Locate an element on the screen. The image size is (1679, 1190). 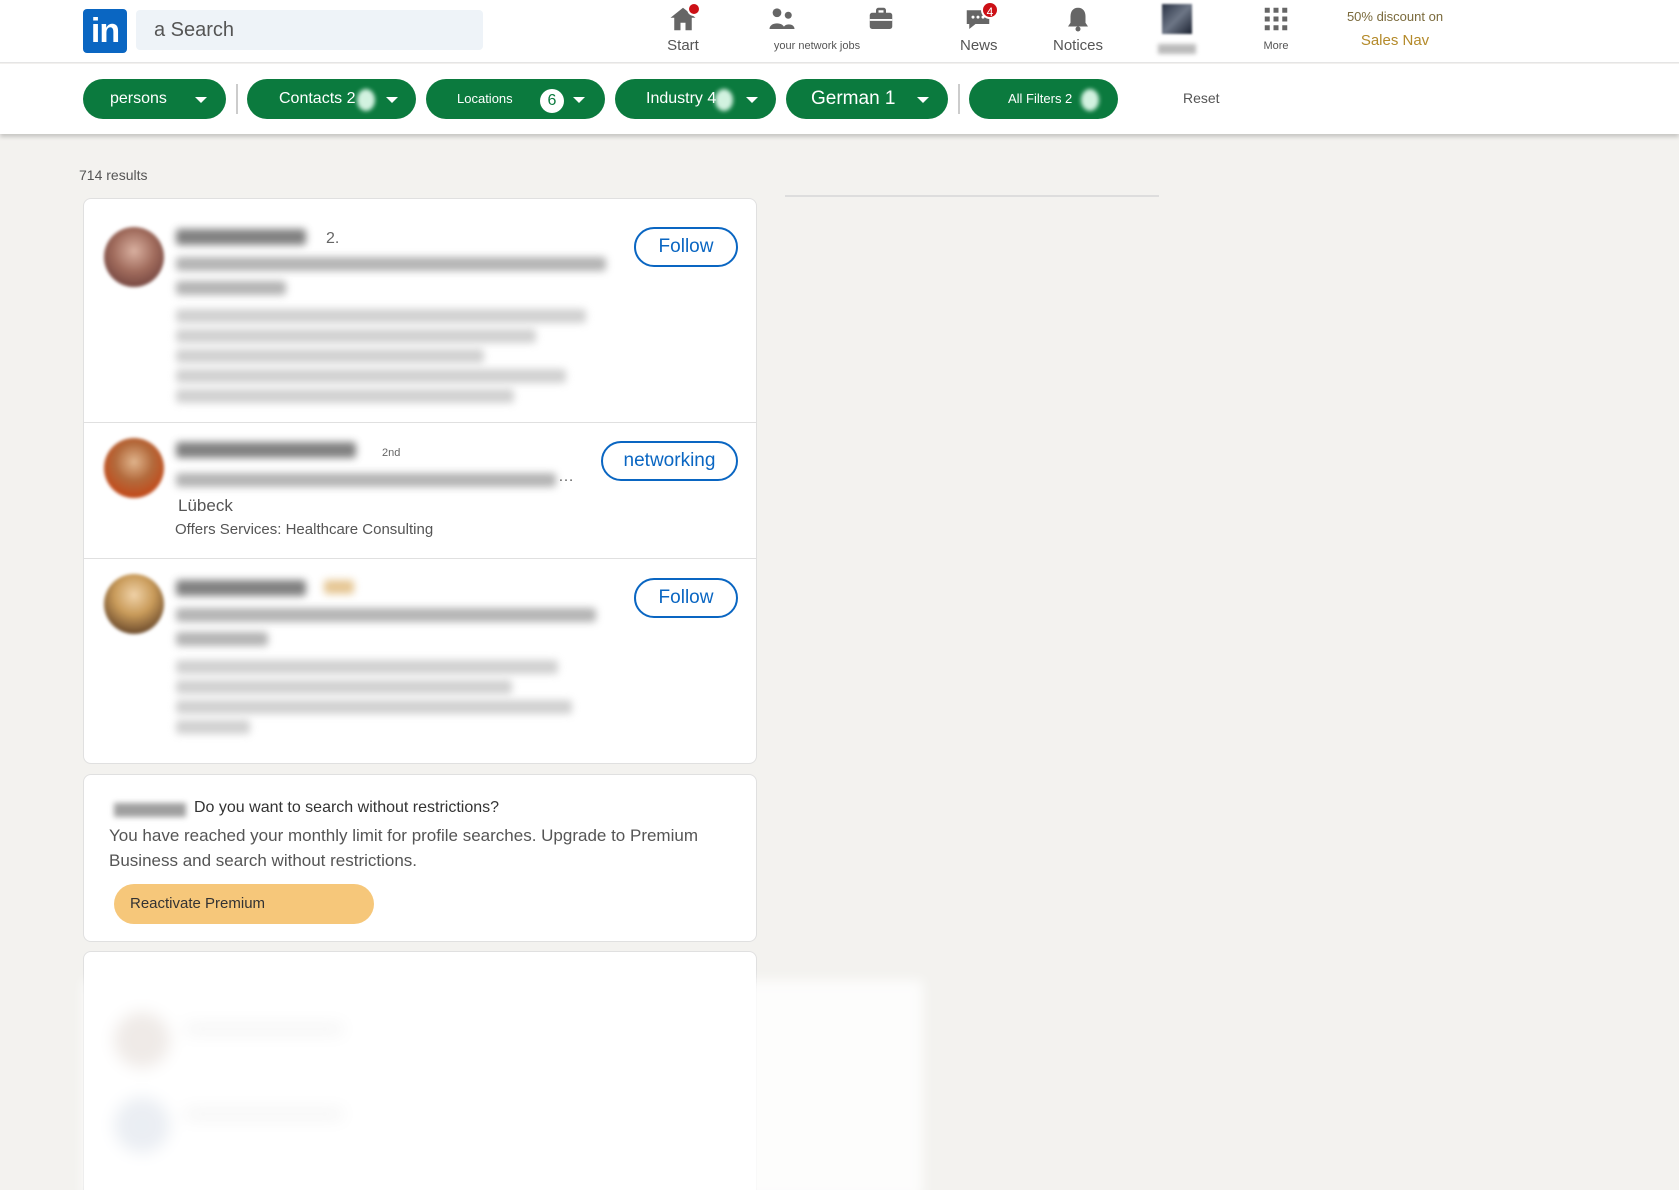
nav-start: Start is located at coordinates (683, 31).